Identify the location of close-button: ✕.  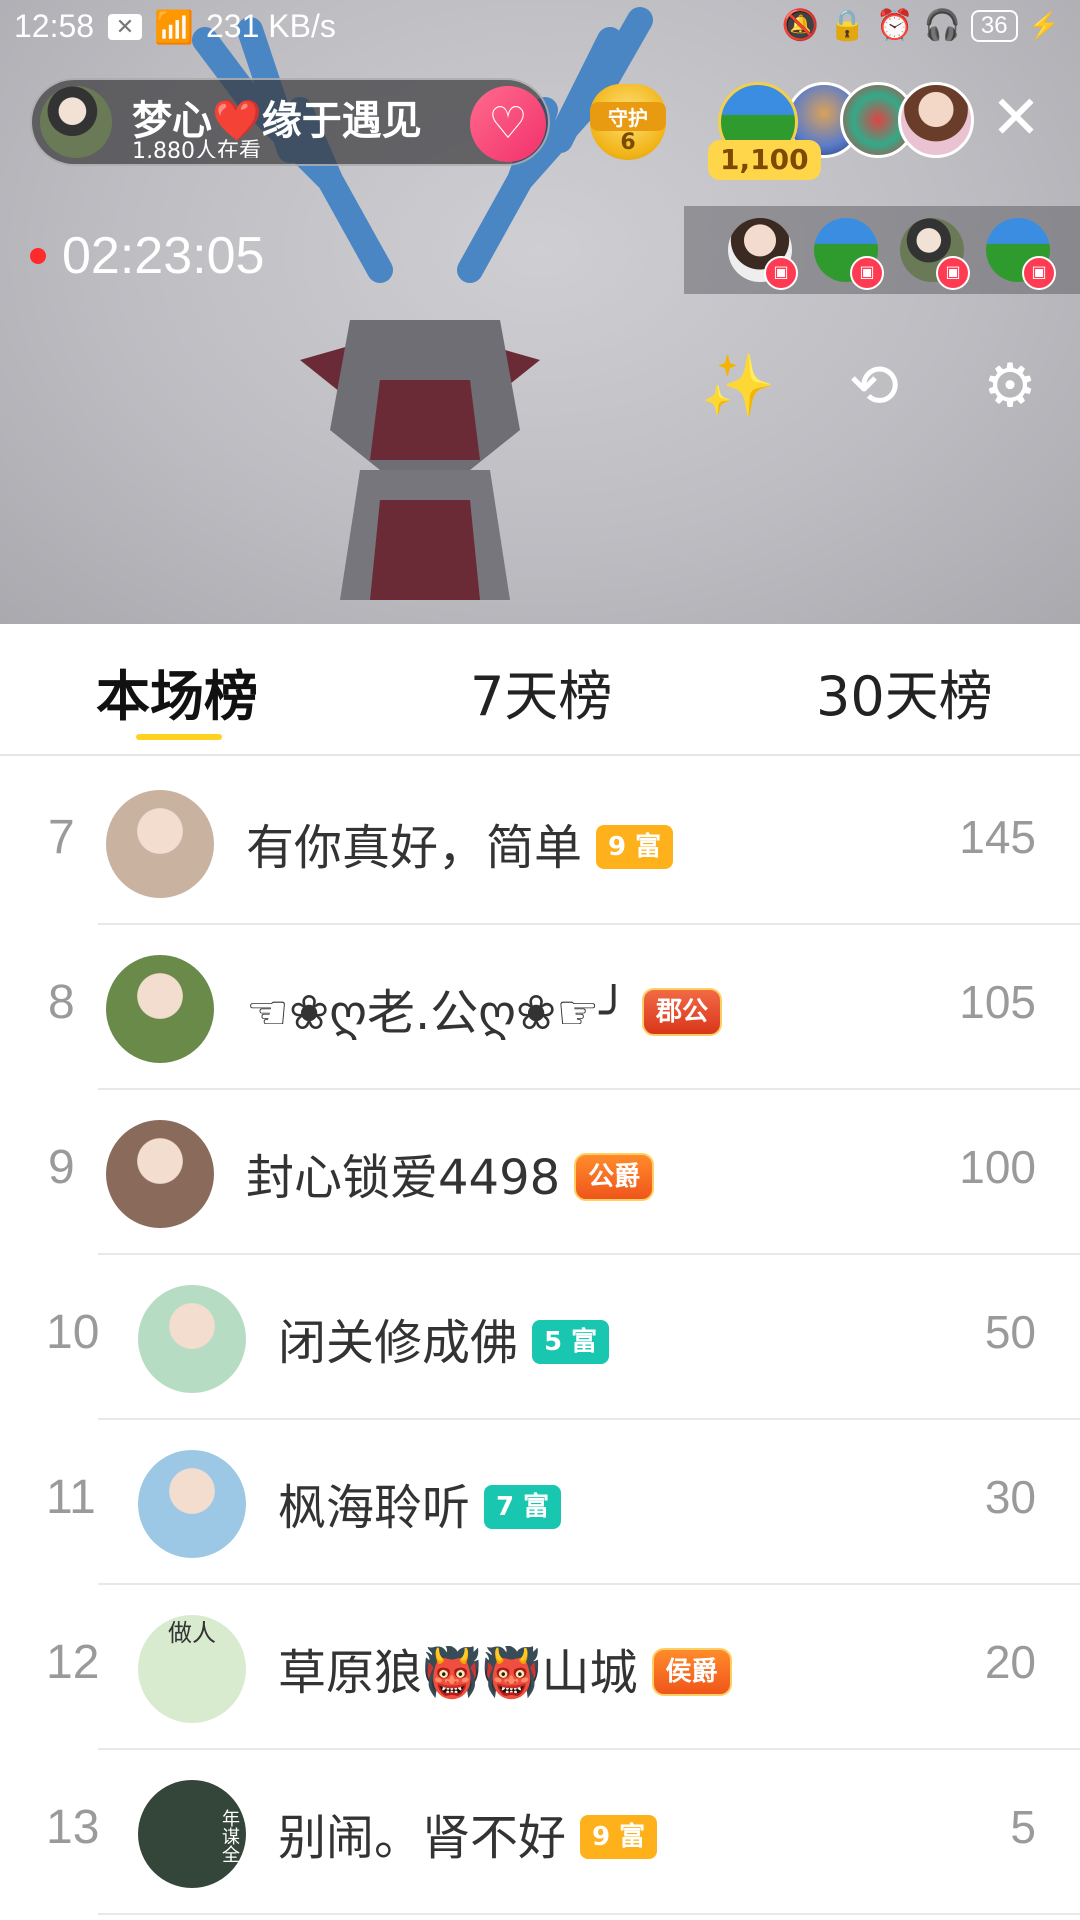
(1016, 118).